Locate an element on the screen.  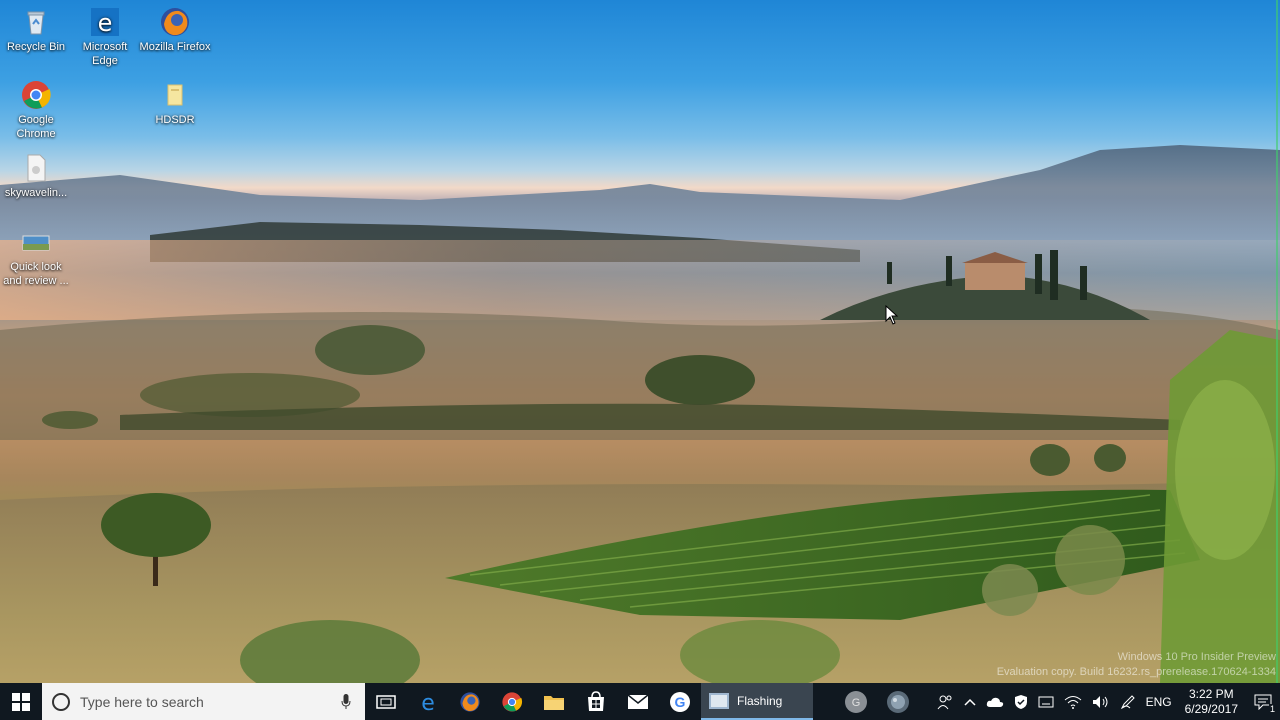
user-g-icon: G is located at coordinates (856, 701).